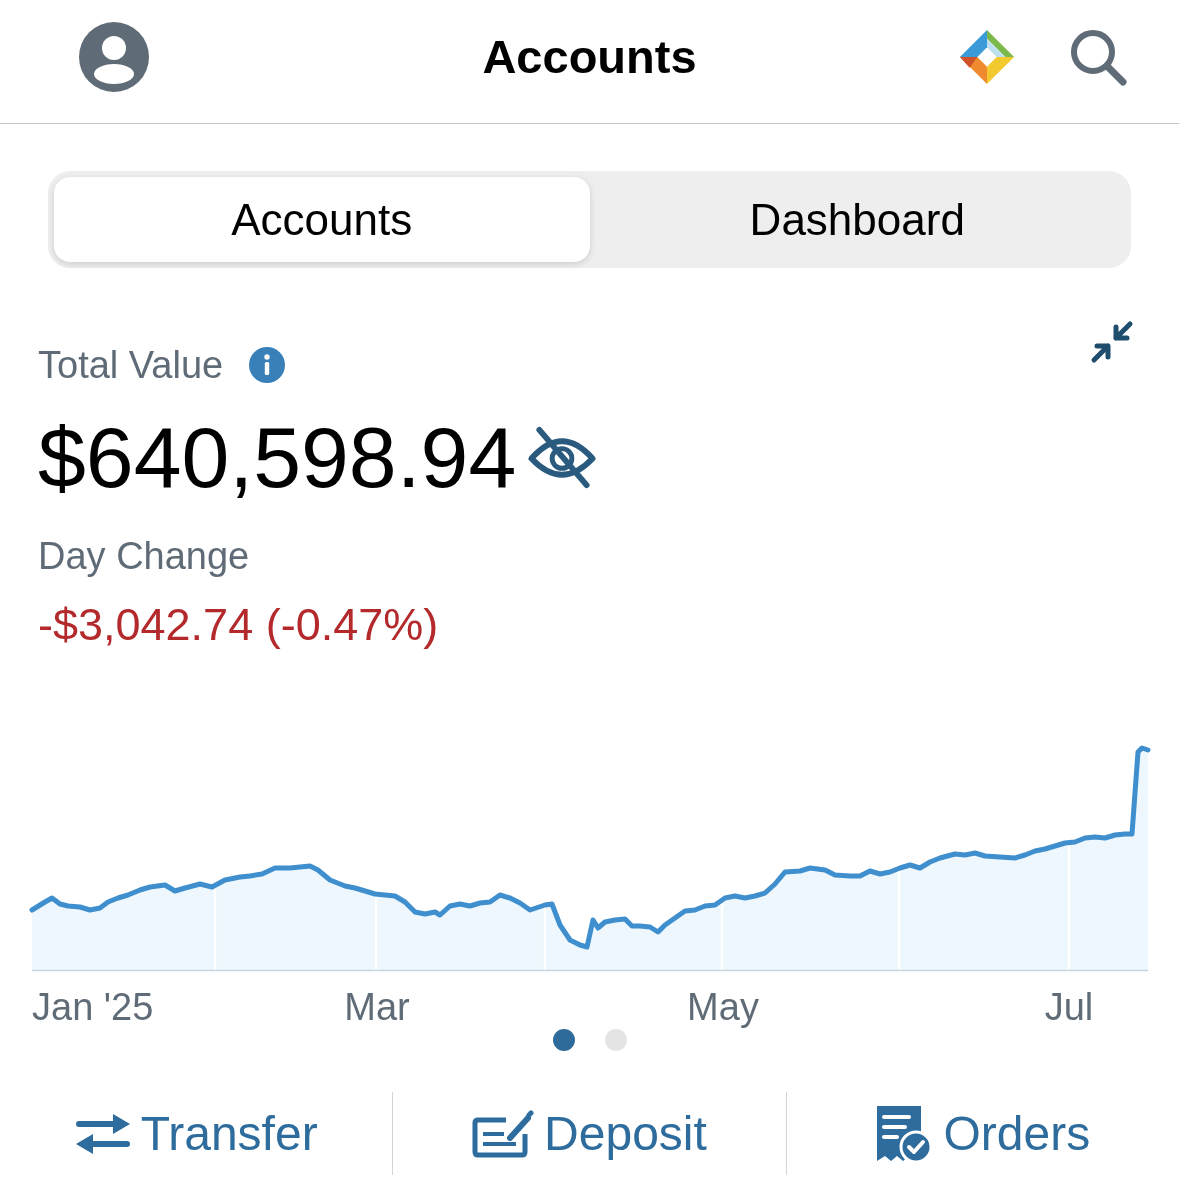 The image size is (1179, 1179). What do you see at coordinates (196, 1133) in the screenshot?
I see `transfer-button: Transfer` at bounding box center [196, 1133].